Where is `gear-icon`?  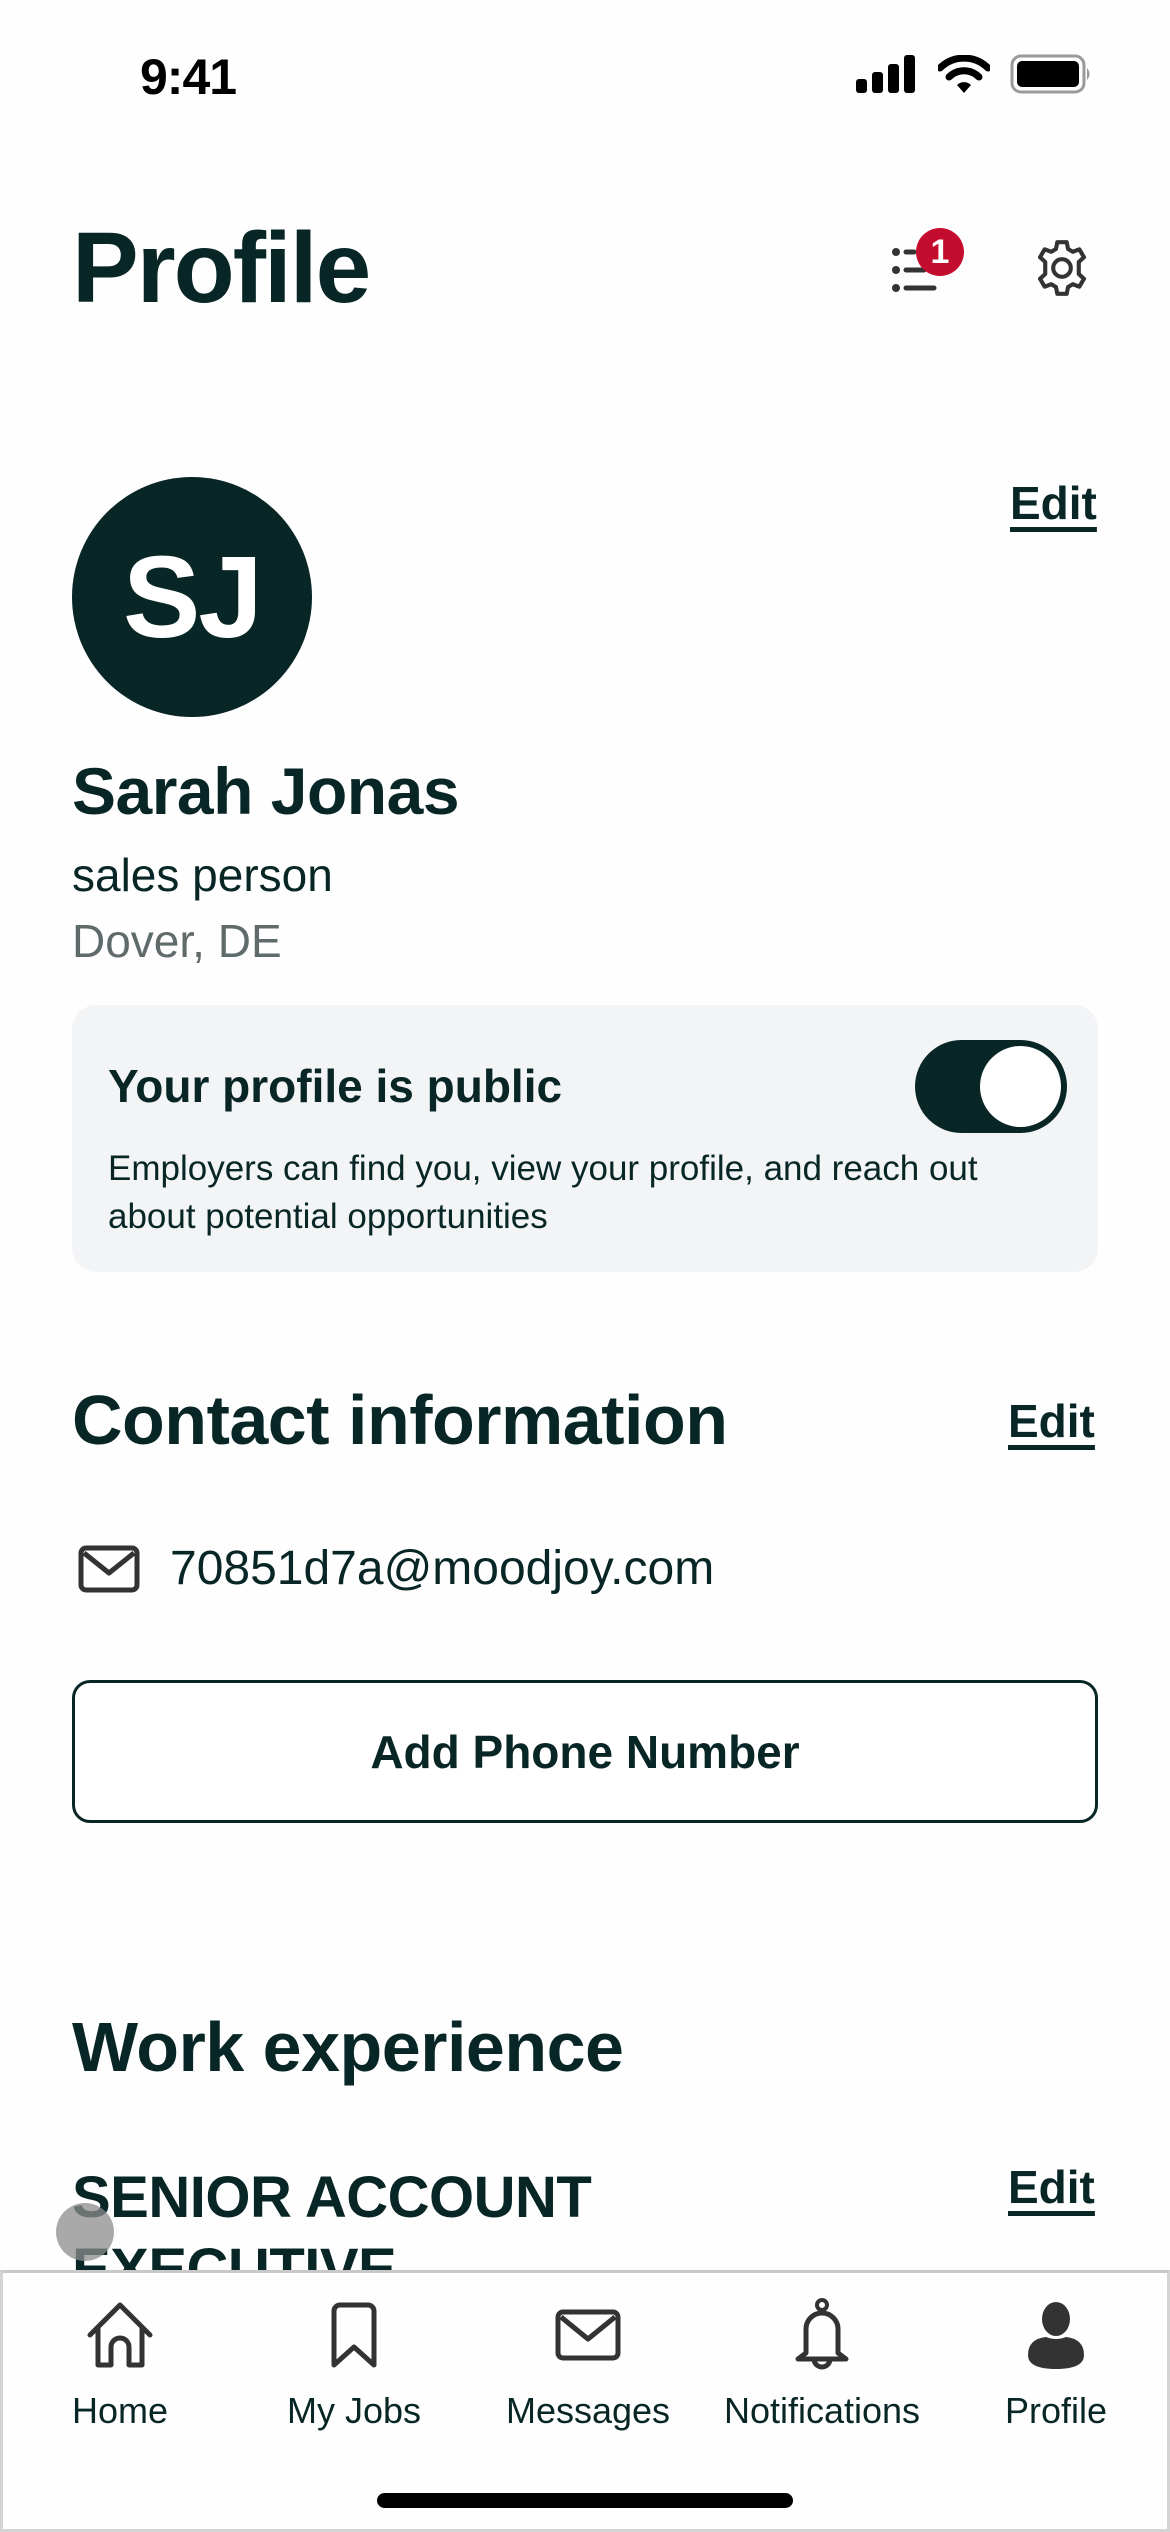 gear-icon is located at coordinates (1062, 268).